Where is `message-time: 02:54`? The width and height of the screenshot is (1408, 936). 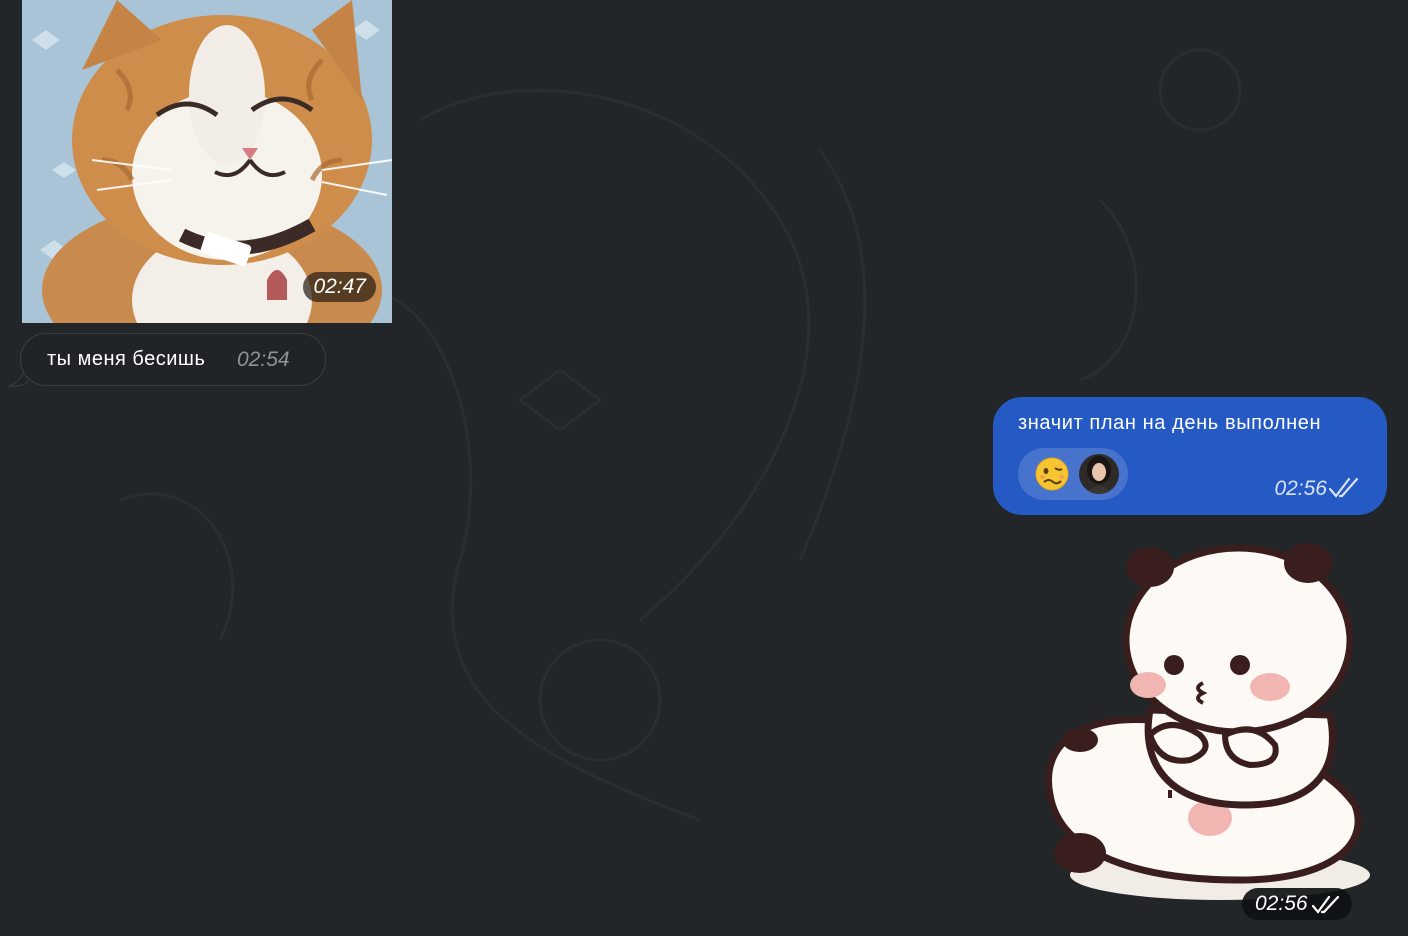 message-time: 02:54 is located at coordinates (263, 359).